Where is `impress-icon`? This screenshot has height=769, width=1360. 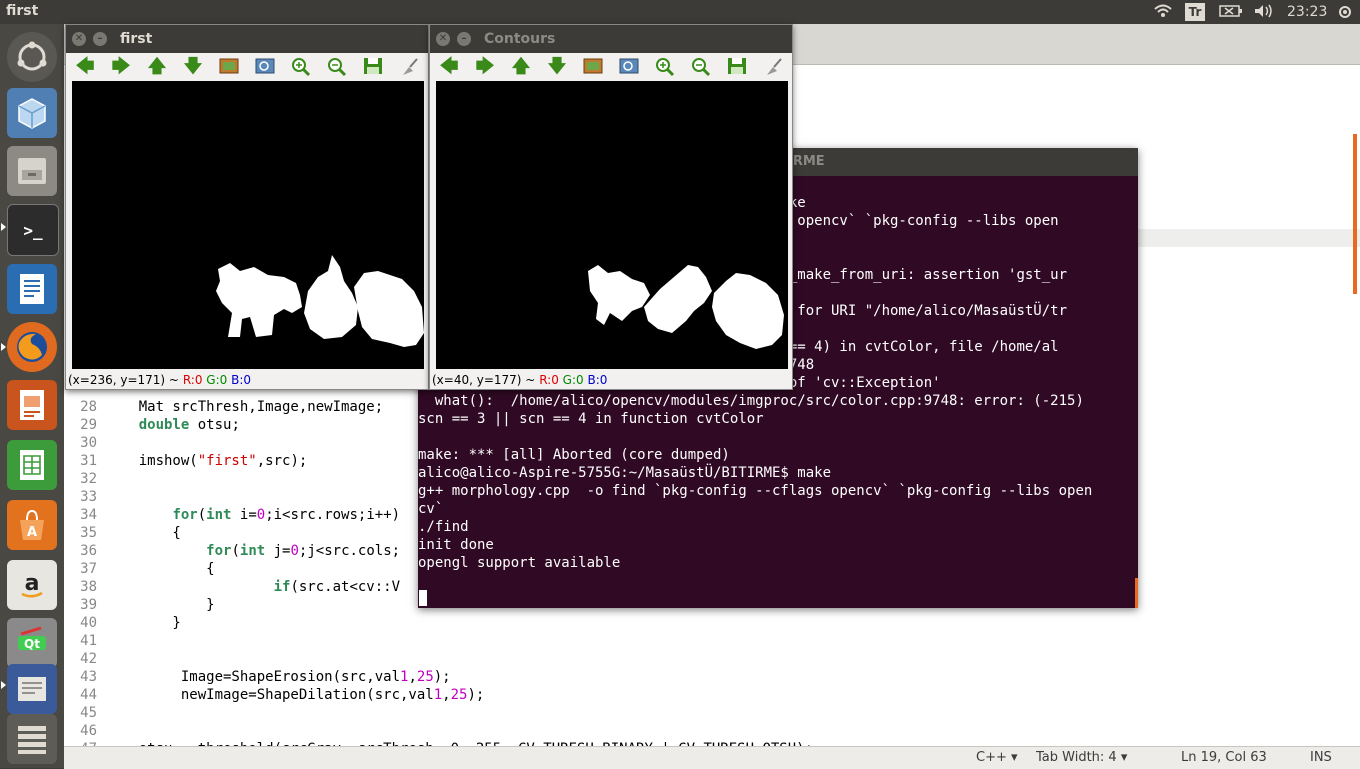
impress-icon is located at coordinates (32, 405).